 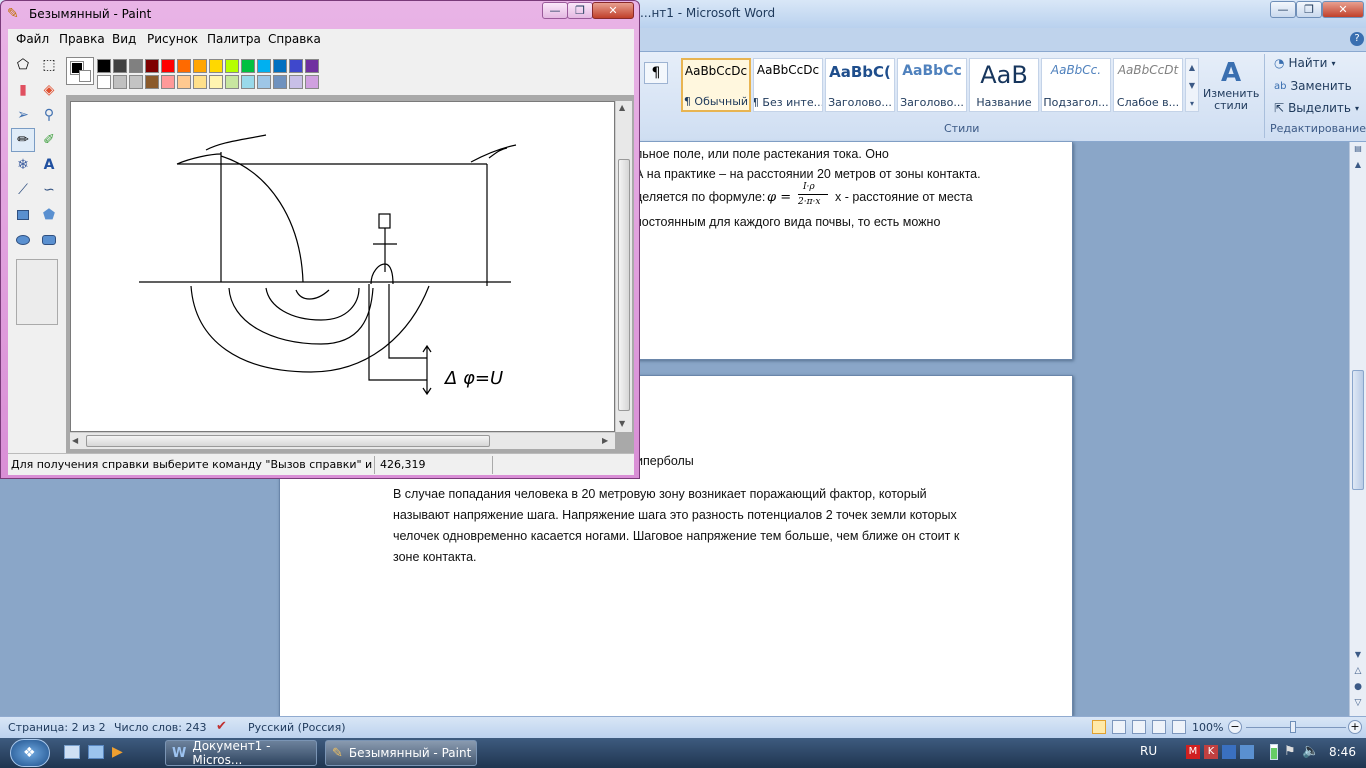 What do you see at coordinates (294, 39) in the screenshot?
I see `menu-help: Справка` at bounding box center [294, 39].